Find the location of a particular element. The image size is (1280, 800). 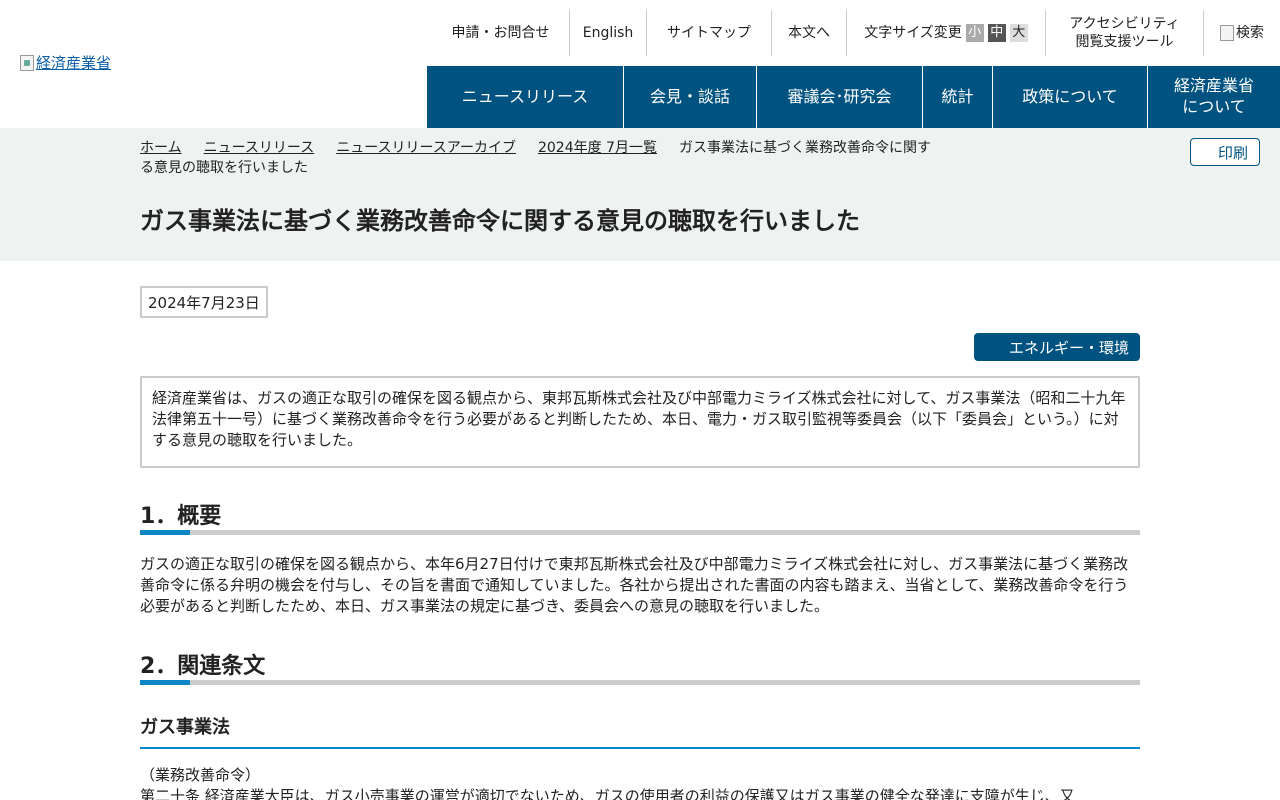

gnav-shingikai-label: 審議会･研究会 is located at coordinates (839, 96).